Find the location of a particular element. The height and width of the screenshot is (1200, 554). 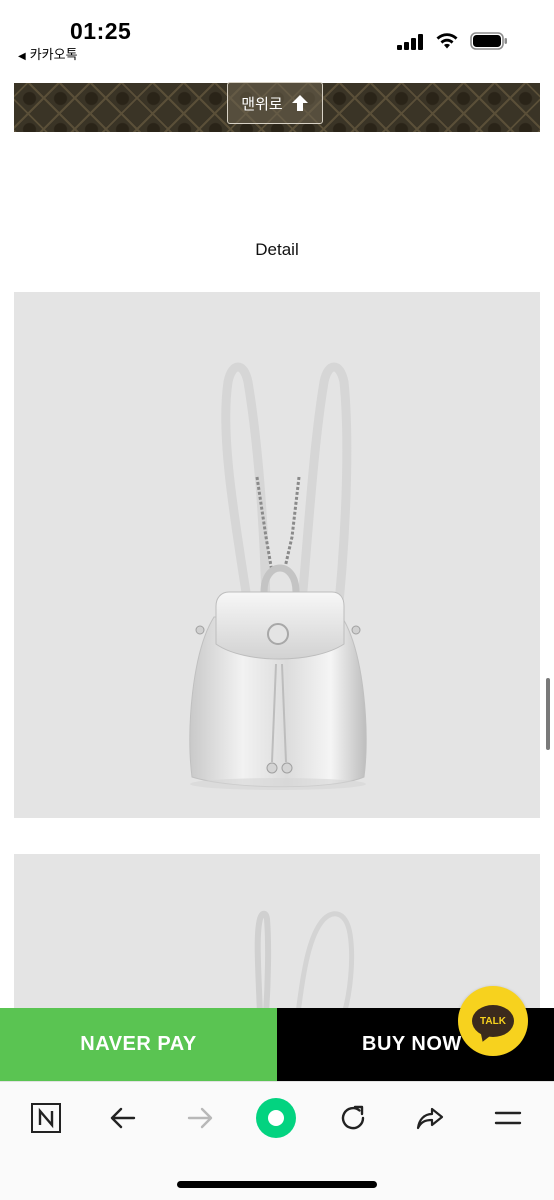

detail-heading: Detail is located at coordinates (277, 249).